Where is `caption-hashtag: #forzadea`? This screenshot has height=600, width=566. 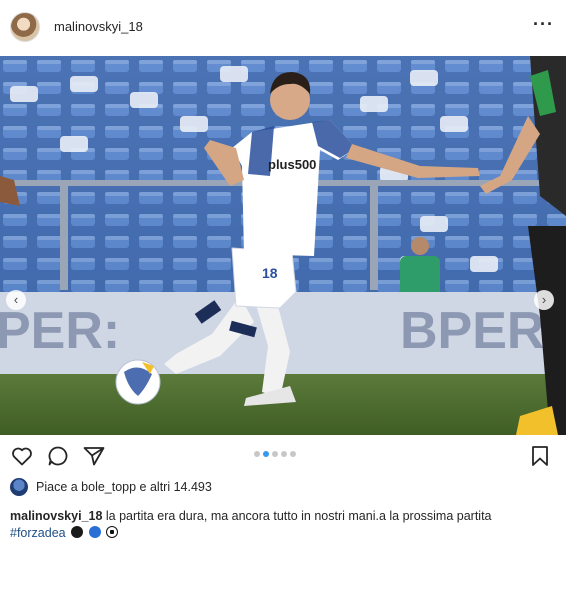
caption-hashtag: #forzadea is located at coordinates (38, 533).